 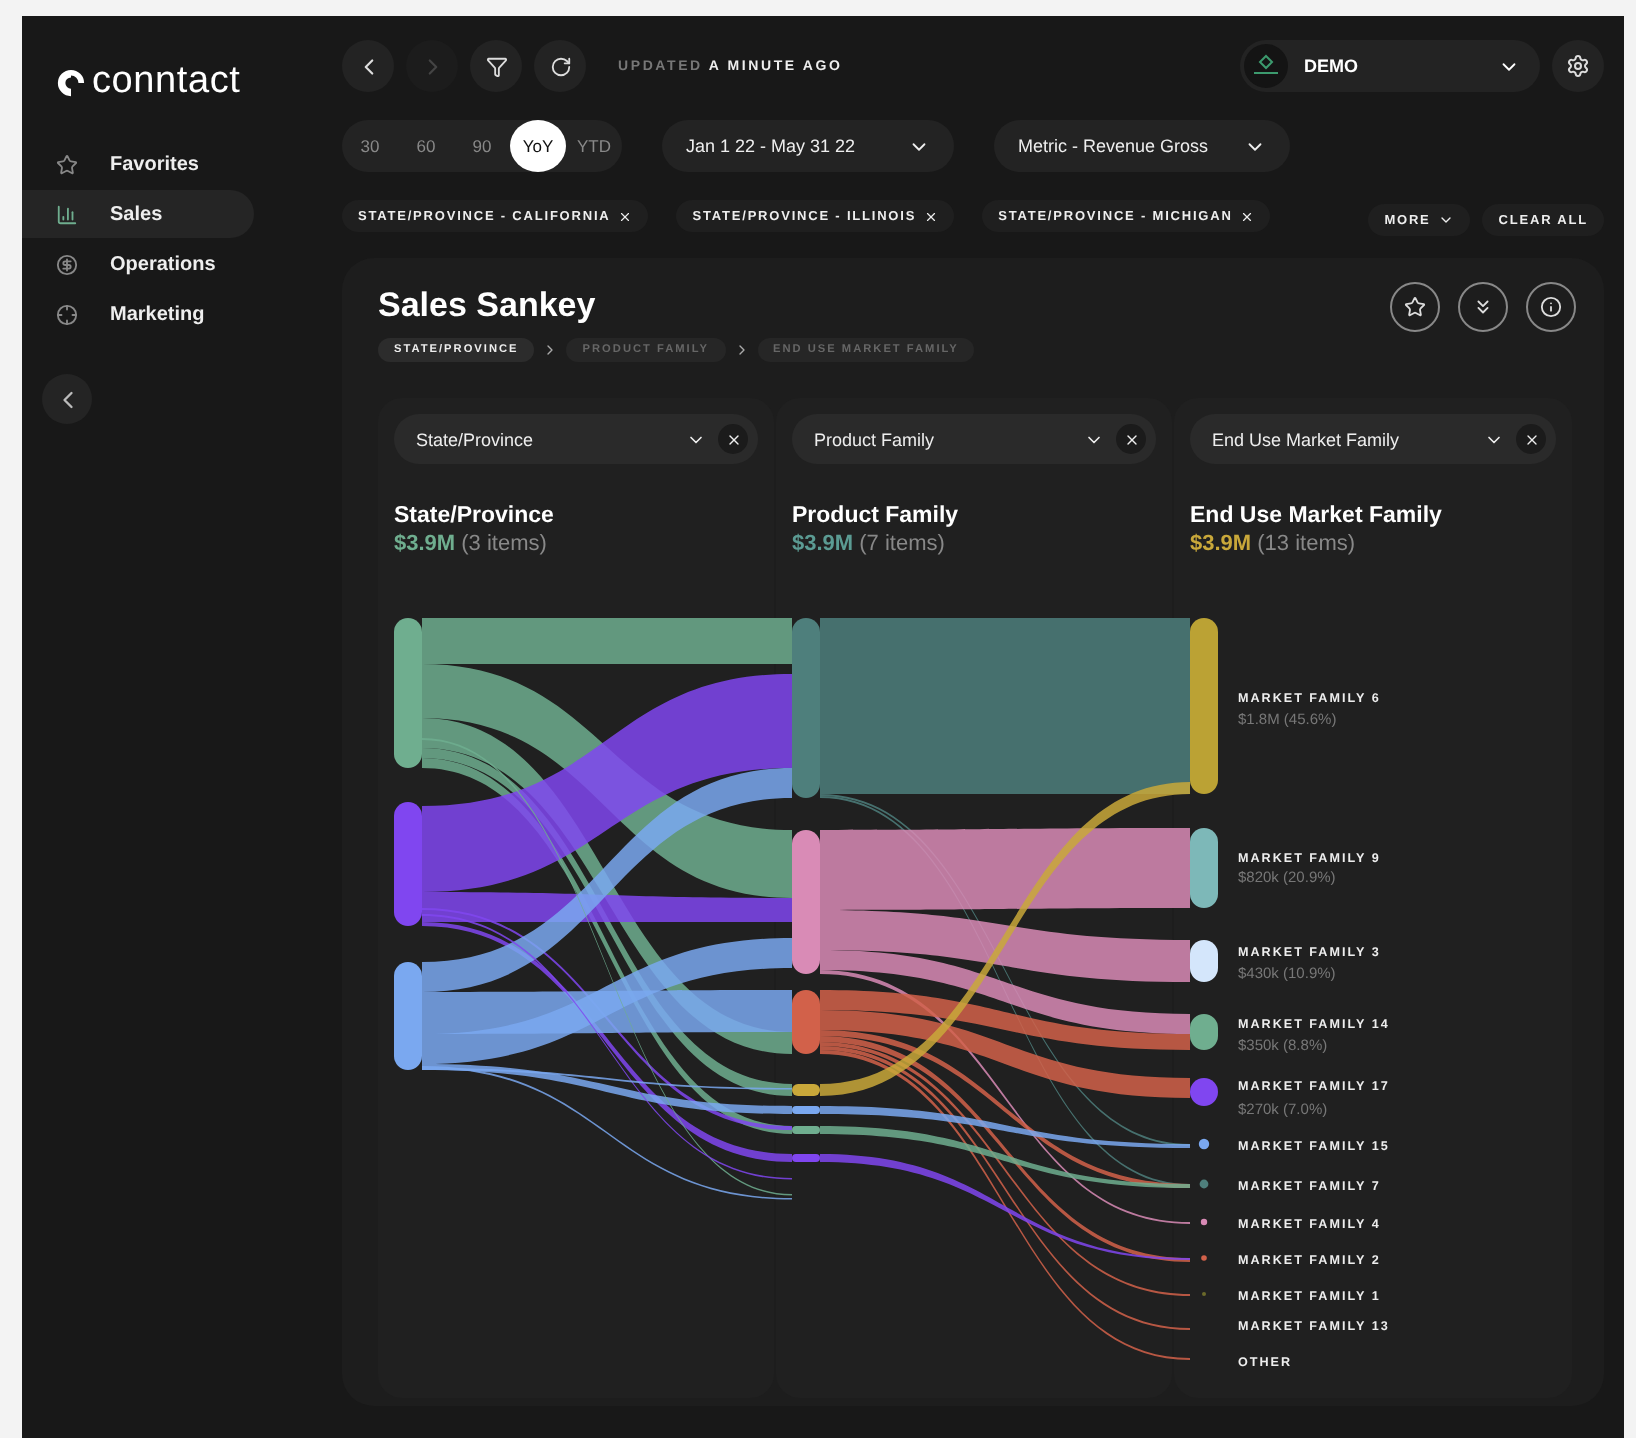 What do you see at coordinates (67, 214) in the screenshot?
I see `bar-chart-icon` at bounding box center [67, 214].